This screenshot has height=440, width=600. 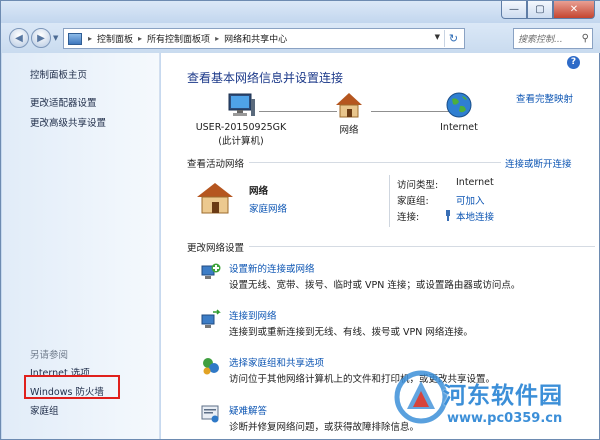 What do you see at coordinates (248, 410) in the screenshot?
I see `troubleshoot-link: 疑难解答` at bounding box center [248, 410].